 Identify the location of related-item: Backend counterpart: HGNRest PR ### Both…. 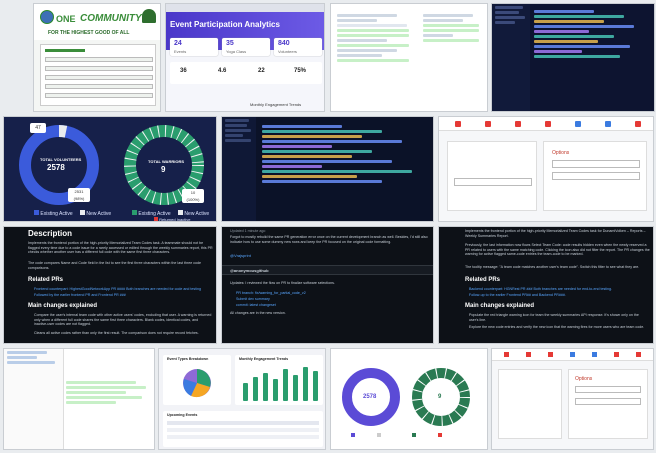
(559, 289).